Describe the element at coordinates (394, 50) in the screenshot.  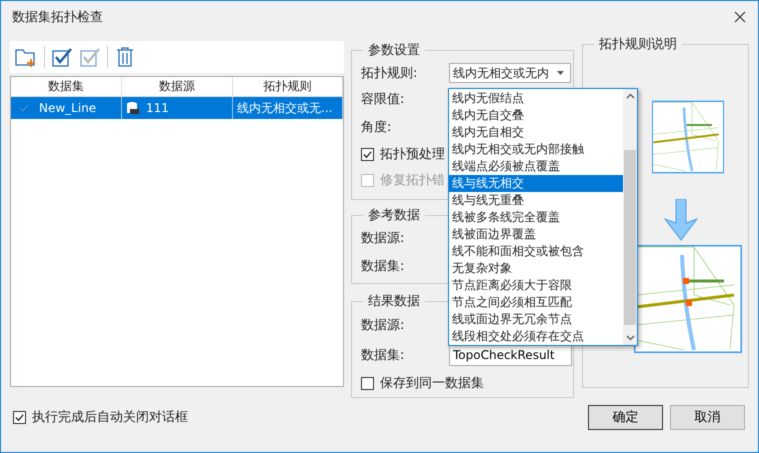
I see `group-title: 参数设置` at that location.